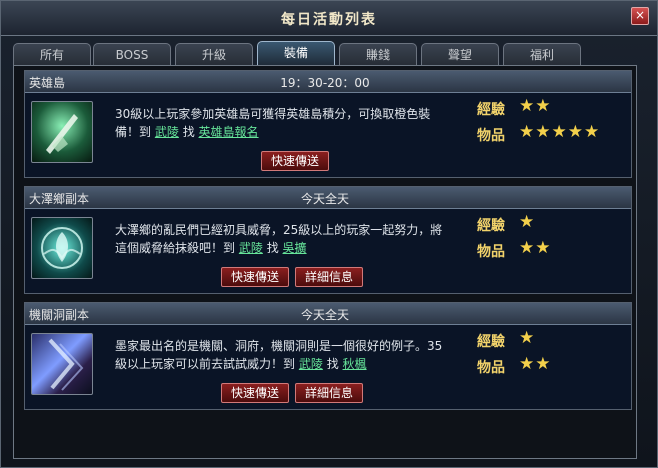  What do you see at coordinates (59, 315) in the screenshot?
I see `activity-name: 機關洞副本` at bounding box center [59, 315].